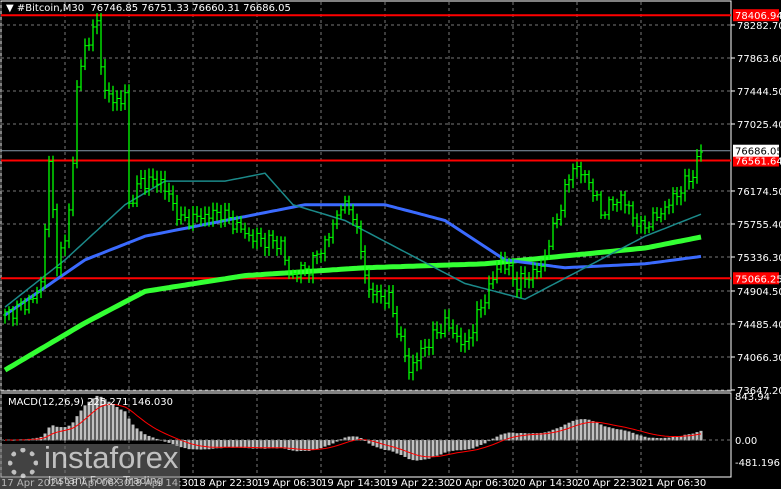 Image resolution: width=781 pixels, height=489 pixels. Describe the element at coordinates (106, 480) in the screenshot. I see `watermark-tagline: Instant Forex Trading` at that location.